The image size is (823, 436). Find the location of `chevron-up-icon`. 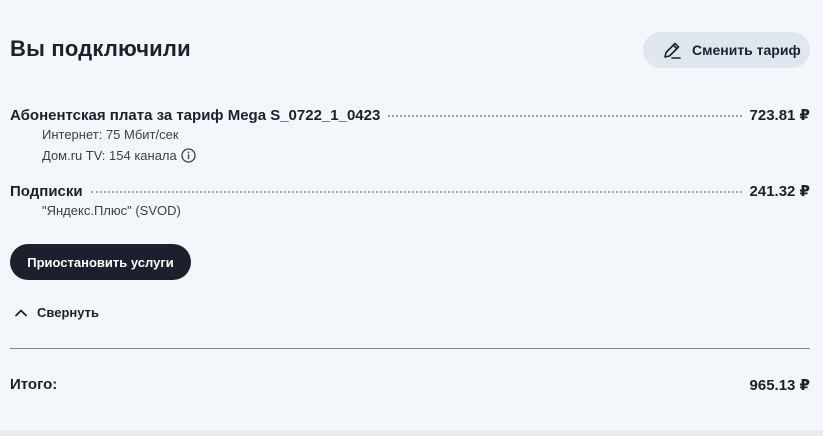

chevron-up-icon is located at coordinates (21, 313).